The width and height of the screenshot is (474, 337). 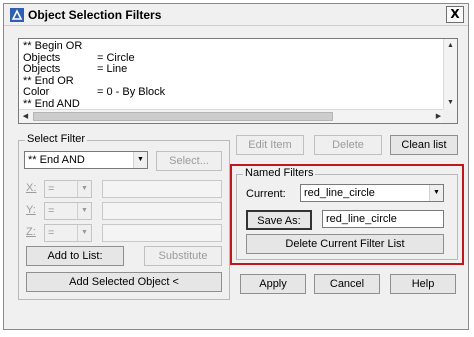 What do you see at coordinates (112, 69) in the screenshot?
I see `list-item-value: = Line` at bounding box center [112, 69].